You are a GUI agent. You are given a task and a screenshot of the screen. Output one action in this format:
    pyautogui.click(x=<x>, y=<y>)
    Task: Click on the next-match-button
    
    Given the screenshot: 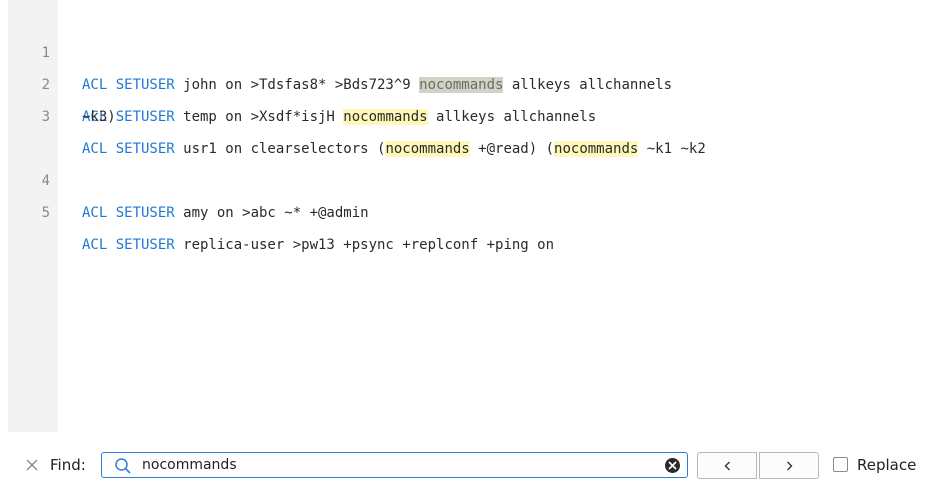 What is the action you would take?
    pyautogui.click(x=789, y=465)
    